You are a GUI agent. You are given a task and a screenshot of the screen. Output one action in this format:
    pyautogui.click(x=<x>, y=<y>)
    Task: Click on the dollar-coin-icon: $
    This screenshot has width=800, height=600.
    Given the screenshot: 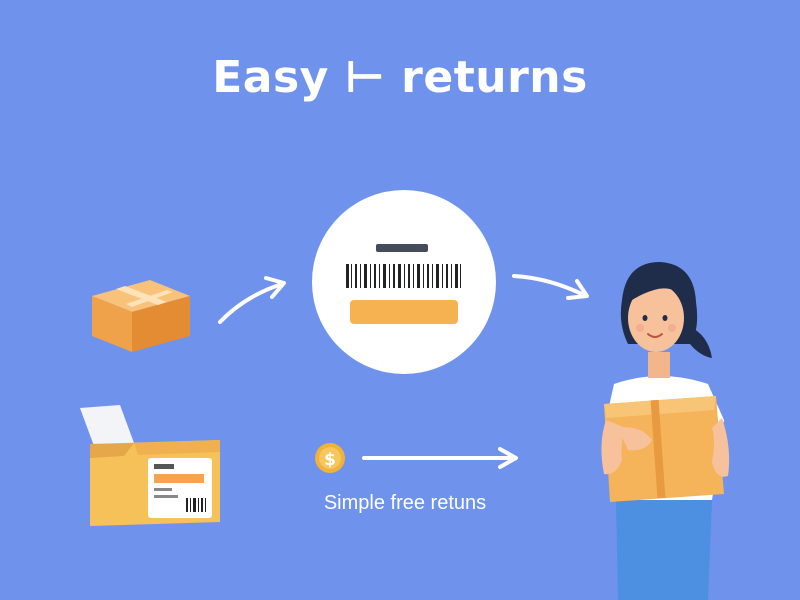 What is the action you would take?
    pyautogui.click(x=330, y=458)
    